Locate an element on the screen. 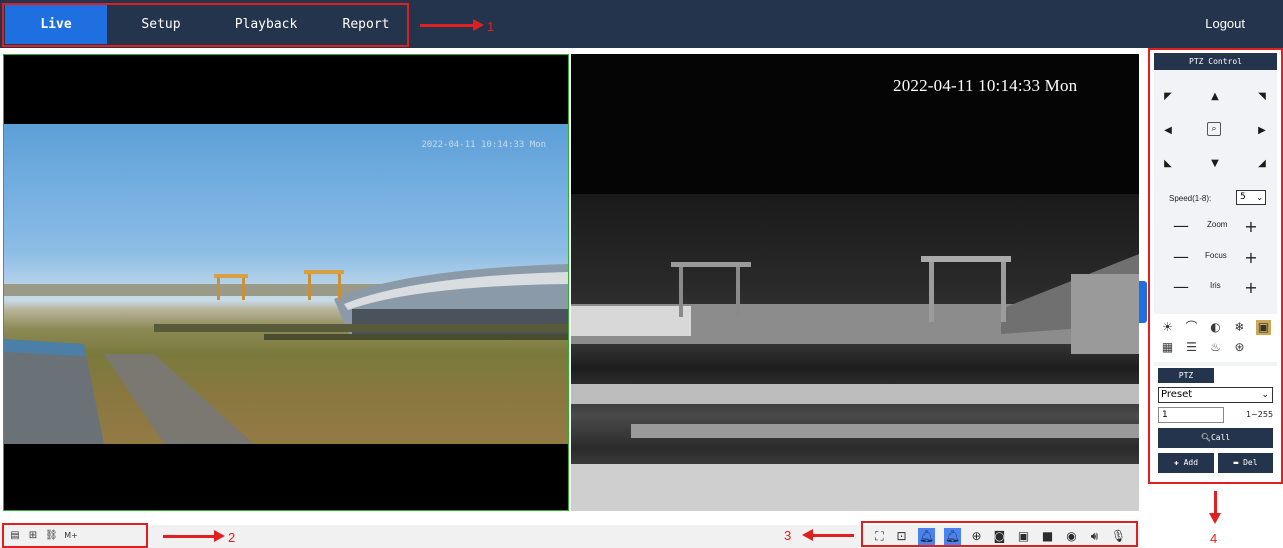  visible-timestamp-osd: 2022-04-11 10:14:33 Mon is located at coordinates (483, 145).